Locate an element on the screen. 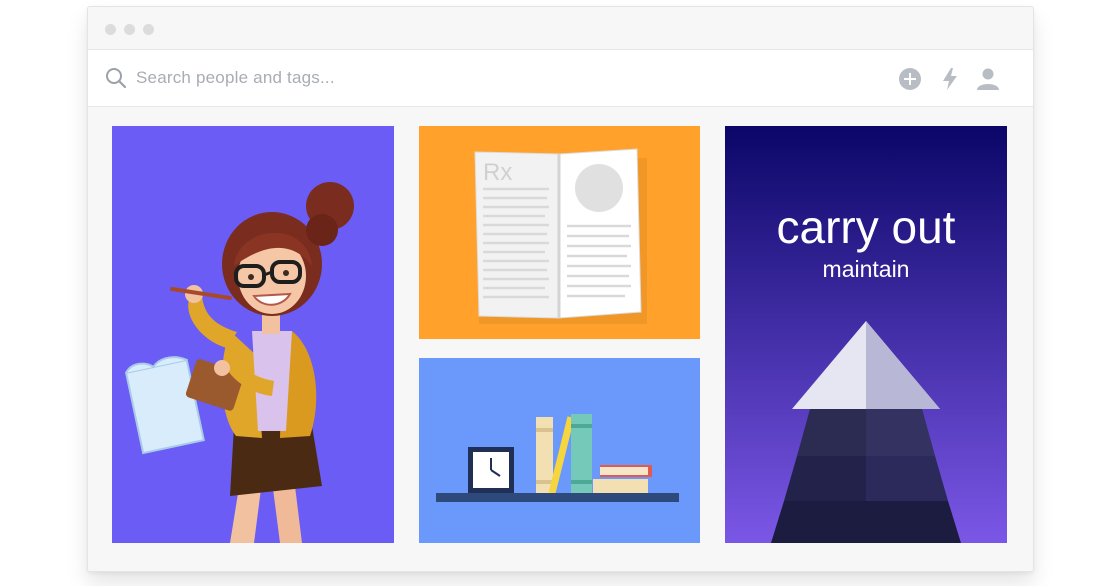 This screenshot has height=586, width=1114. rx-label: Rx is located at coordinates (497, 172).